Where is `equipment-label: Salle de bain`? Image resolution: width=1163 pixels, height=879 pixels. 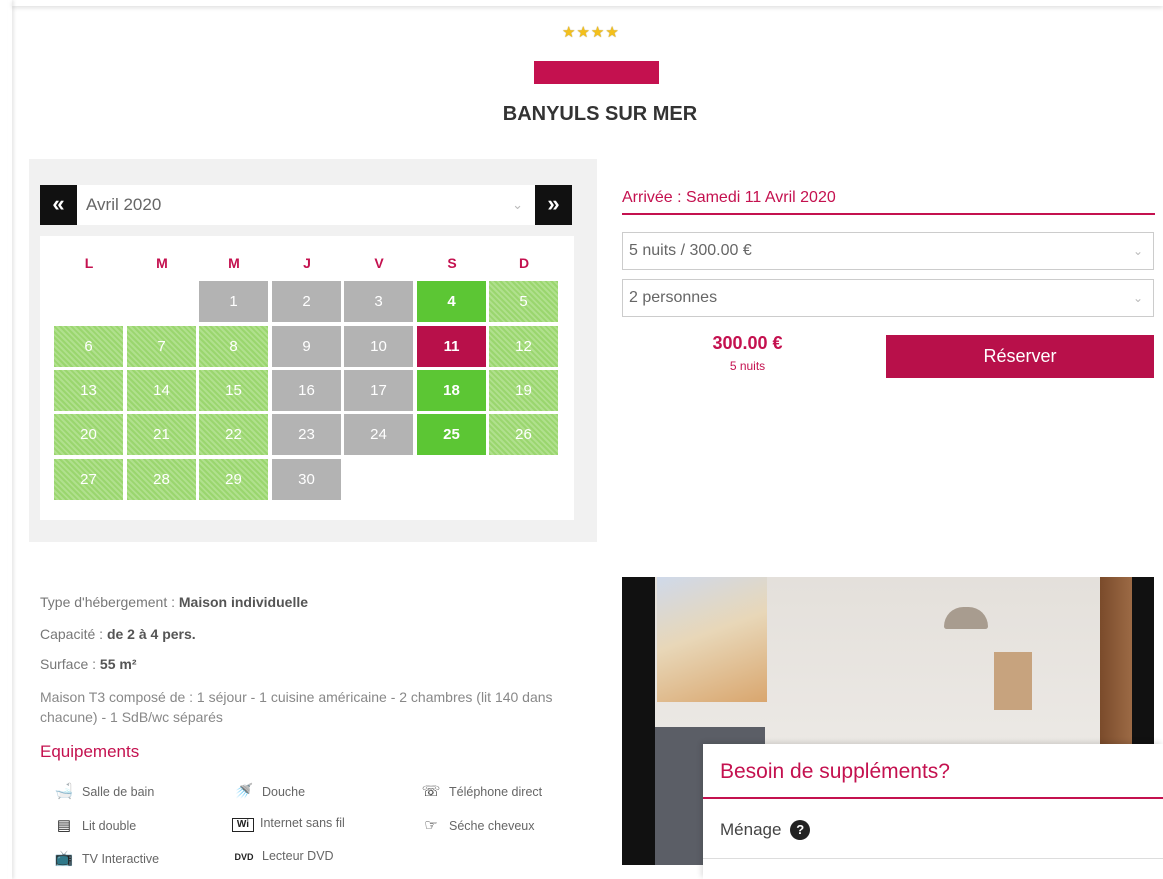 equipment-label: Salle de bain is located at coordinates (118, 792).